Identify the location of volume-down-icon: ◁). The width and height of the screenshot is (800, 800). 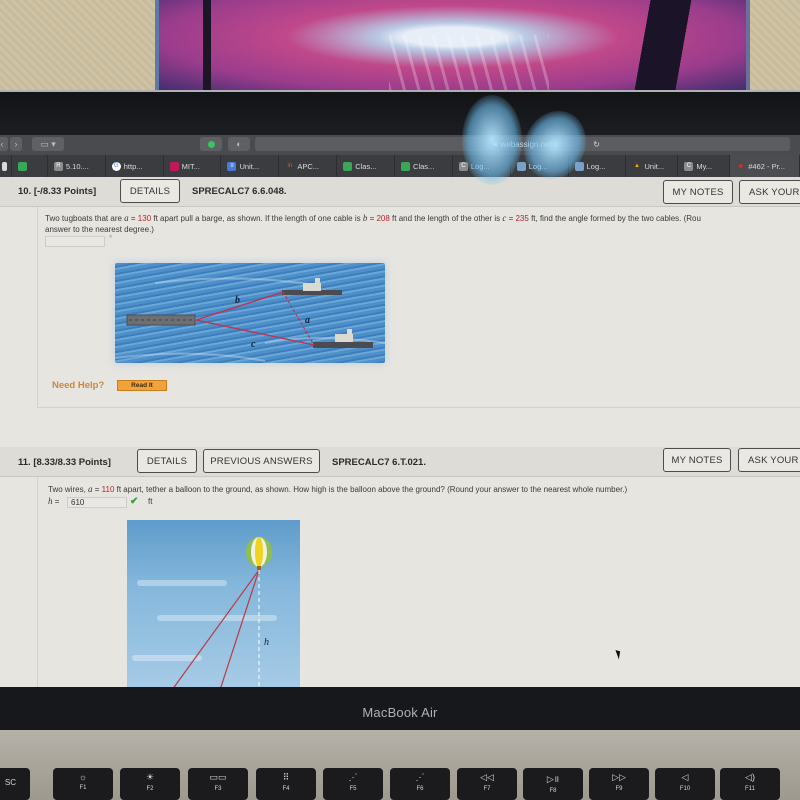
(750, 777).